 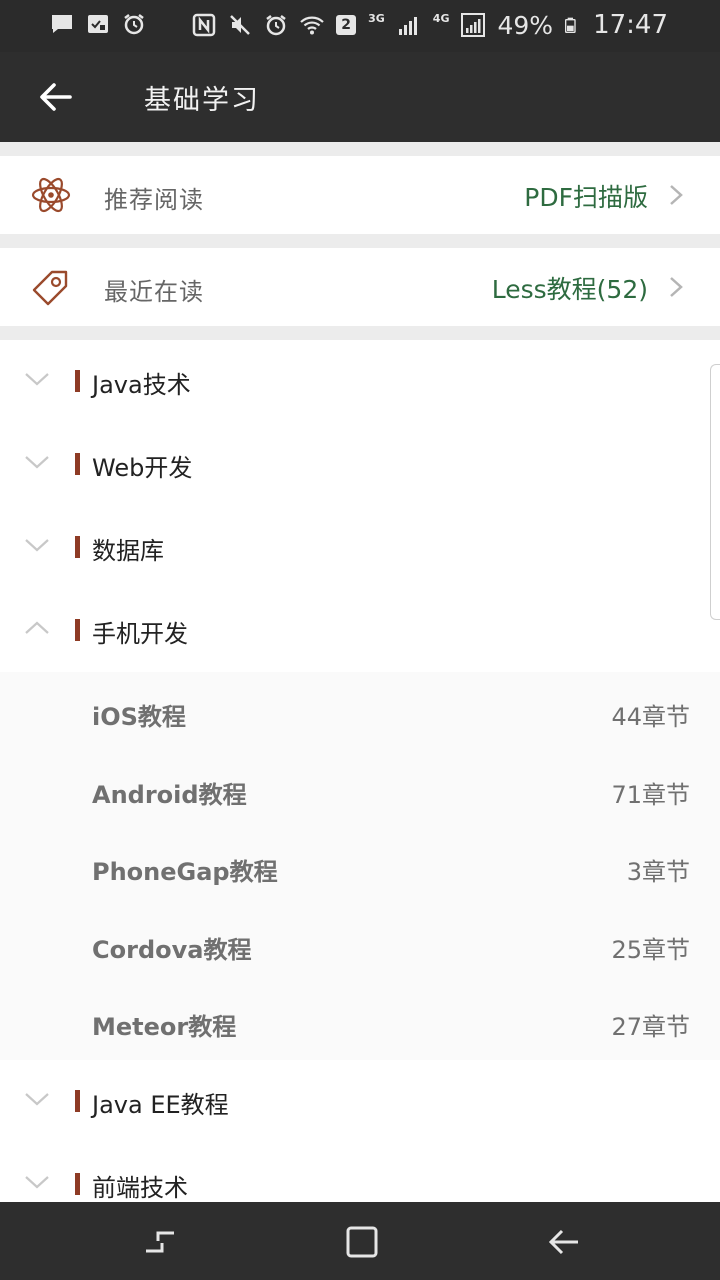 What do you see at coordinates (650, 949) in the screenshot?
I see `chapter-count: 25章节` at bounding box center [650, 949].